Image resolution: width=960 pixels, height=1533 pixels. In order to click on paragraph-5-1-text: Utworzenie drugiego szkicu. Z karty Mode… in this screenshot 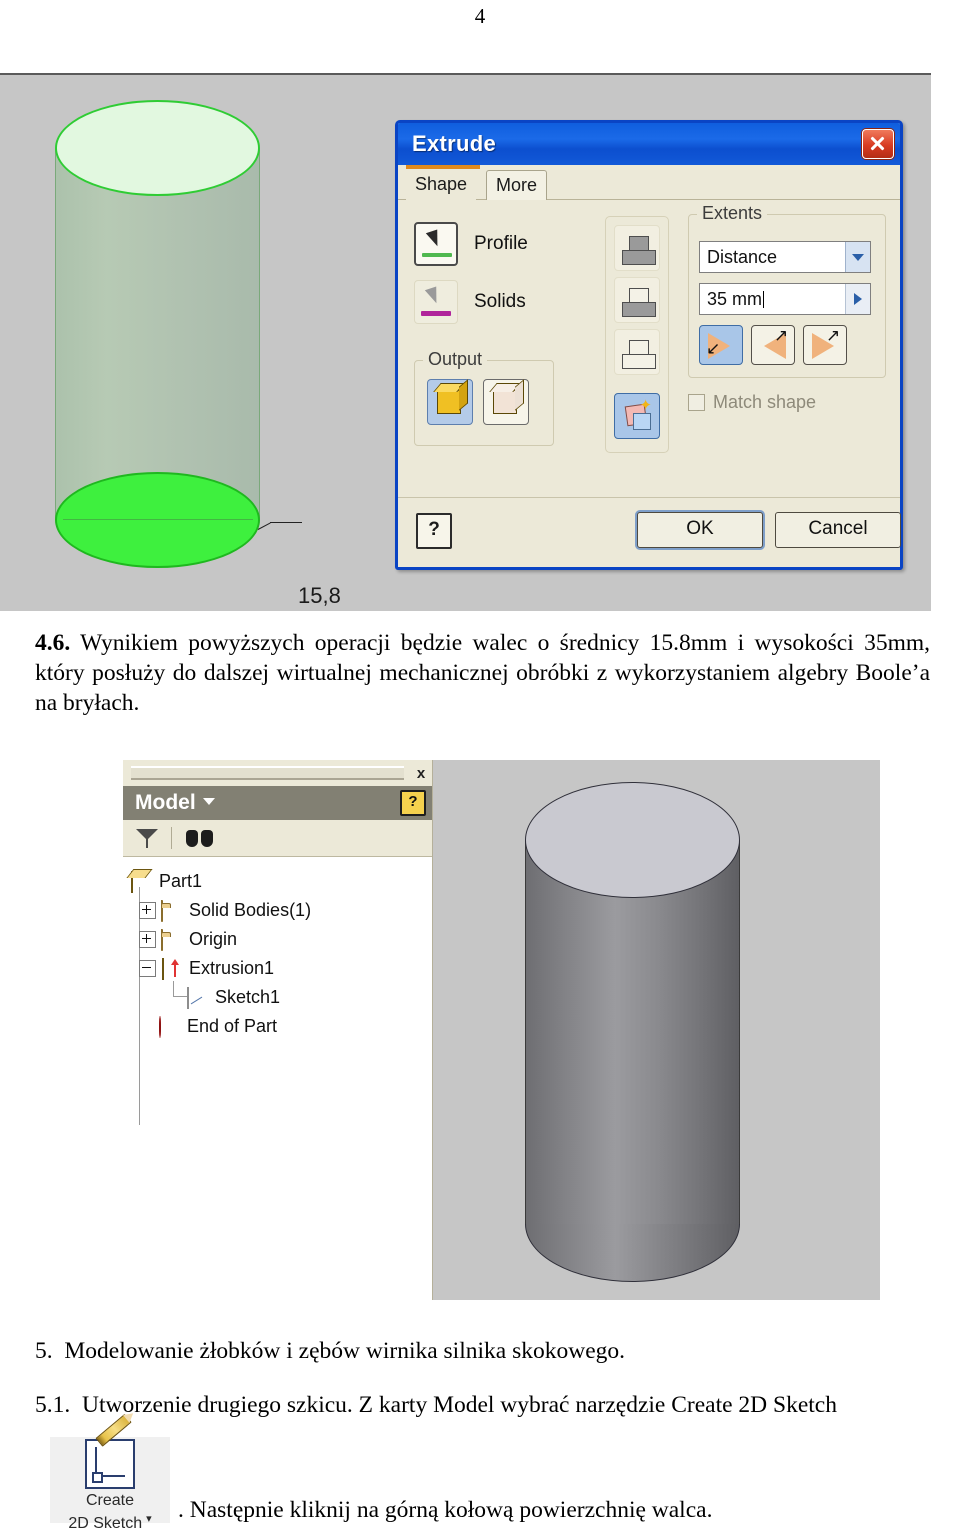, I will do `click(459, 1405)`.